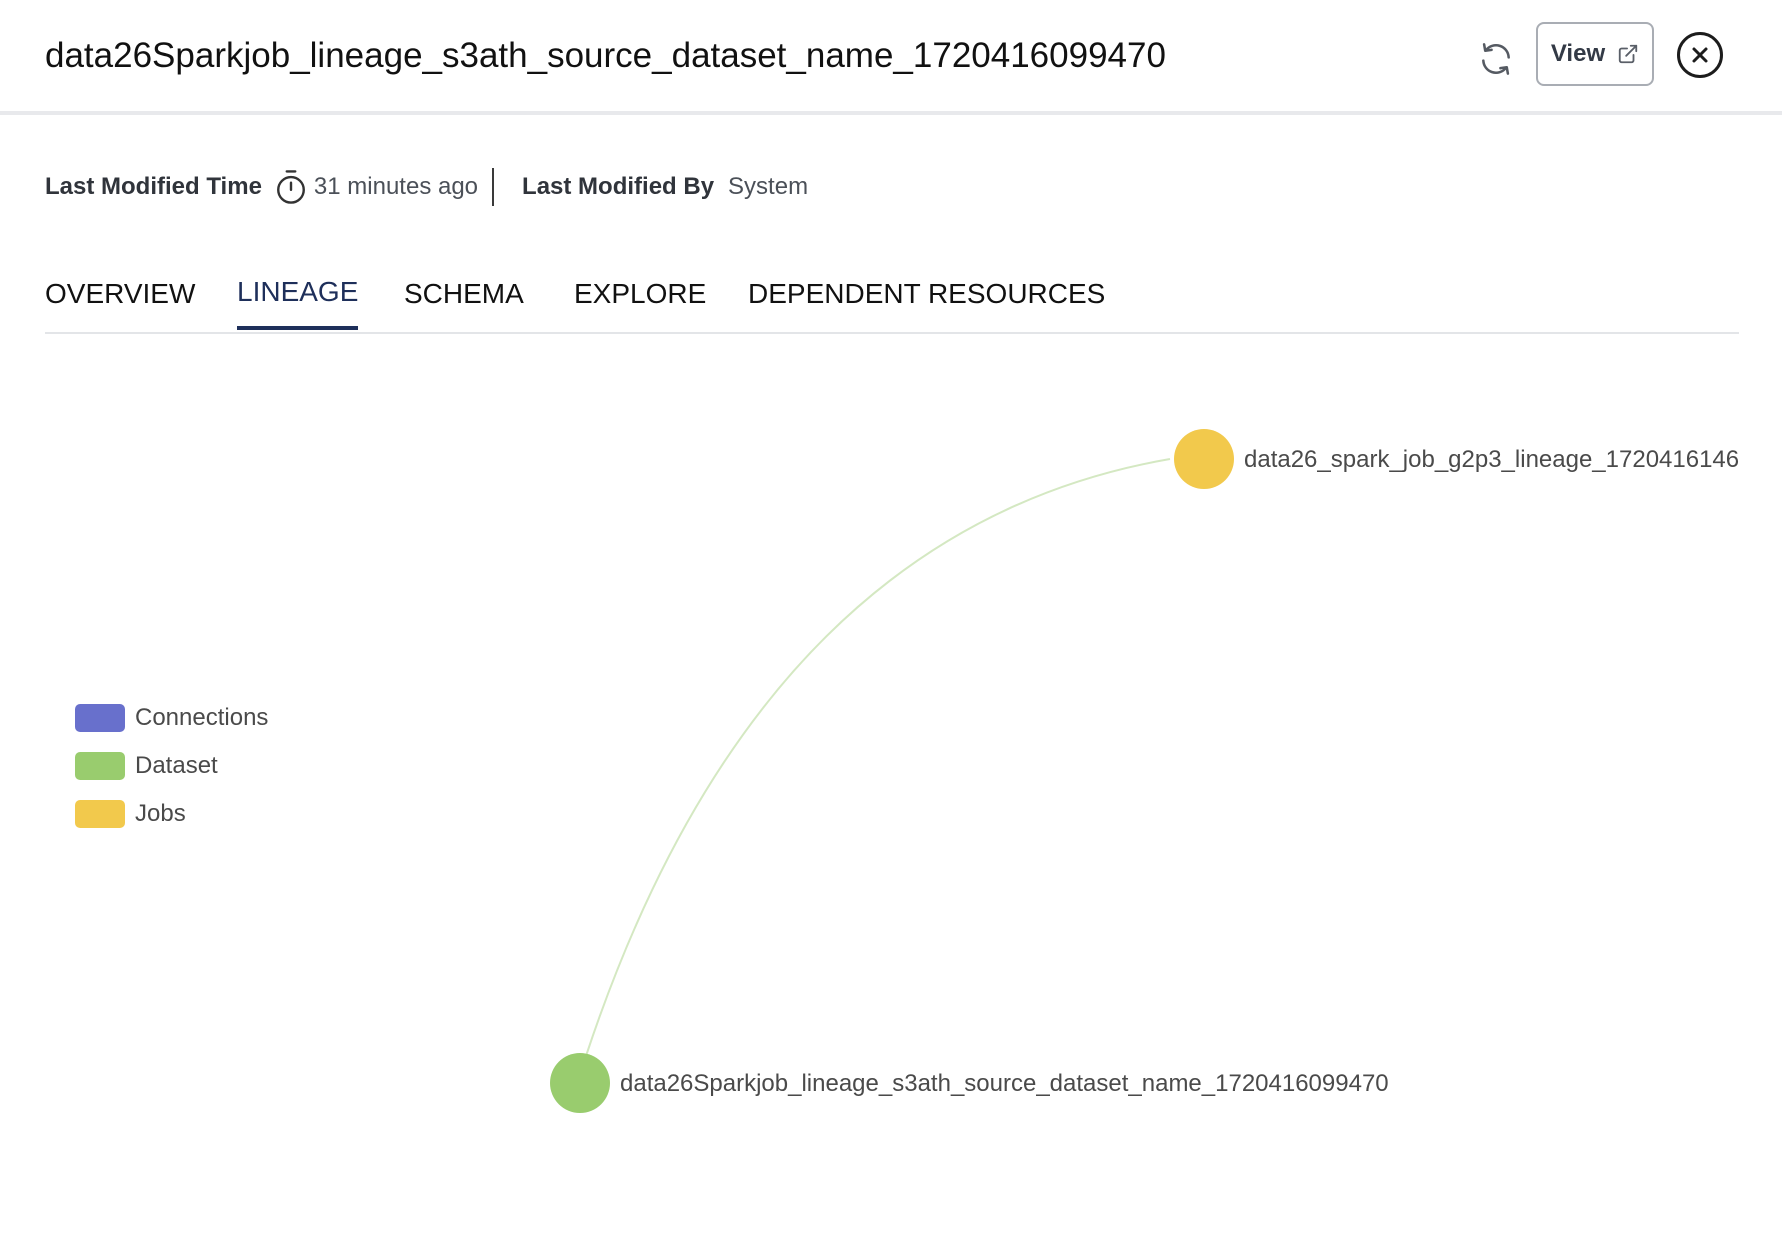  Describe the element at coordinates (290, 187) in the screenshot. I see `timer-icon` at that location.